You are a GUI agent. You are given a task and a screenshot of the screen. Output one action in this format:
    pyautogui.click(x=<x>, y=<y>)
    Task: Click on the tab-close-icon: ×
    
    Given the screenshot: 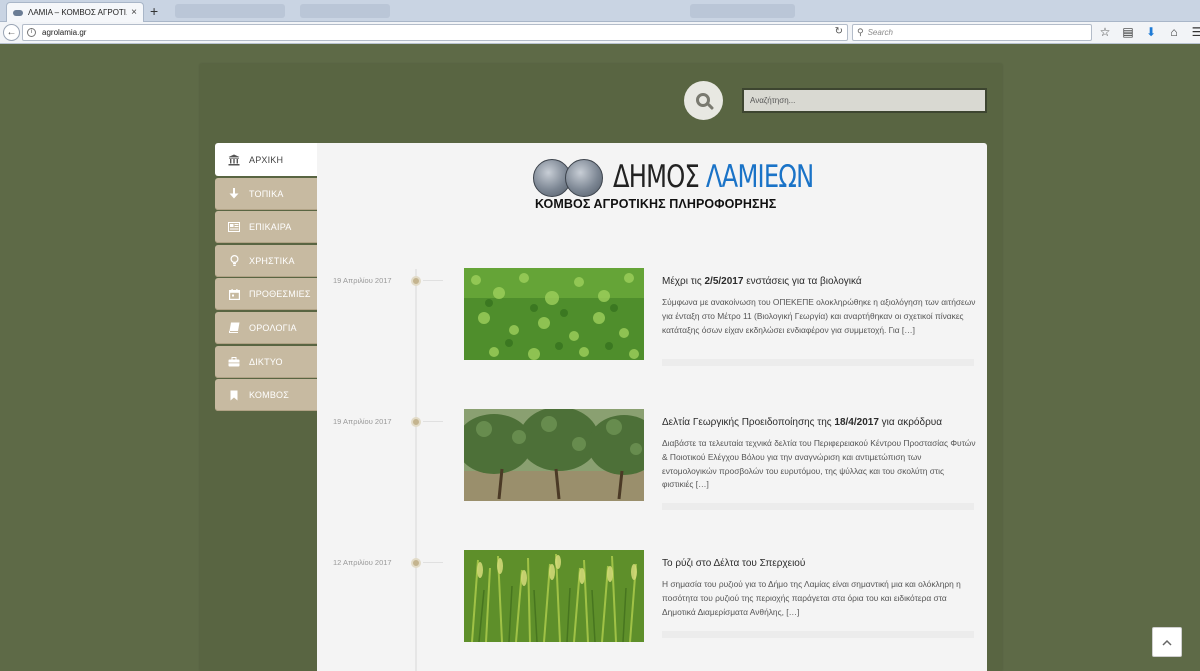 What is the action you would take?
    pyautogui.click(x=134, y=12)
    